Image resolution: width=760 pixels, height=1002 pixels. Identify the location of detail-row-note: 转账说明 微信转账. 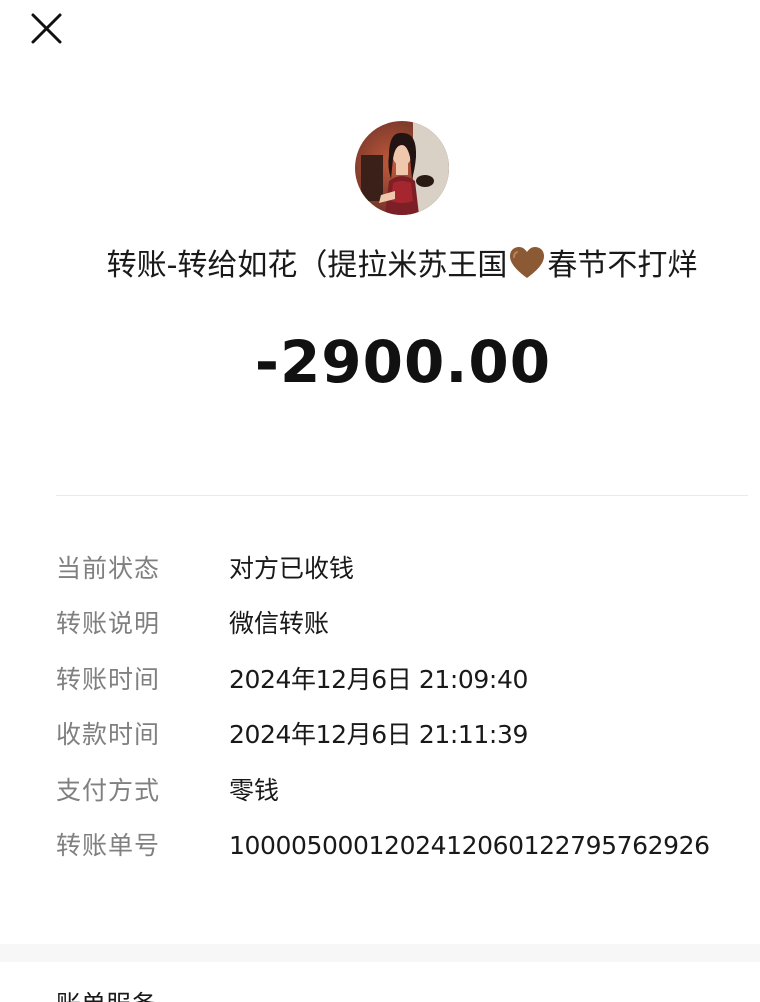
(380, 623).